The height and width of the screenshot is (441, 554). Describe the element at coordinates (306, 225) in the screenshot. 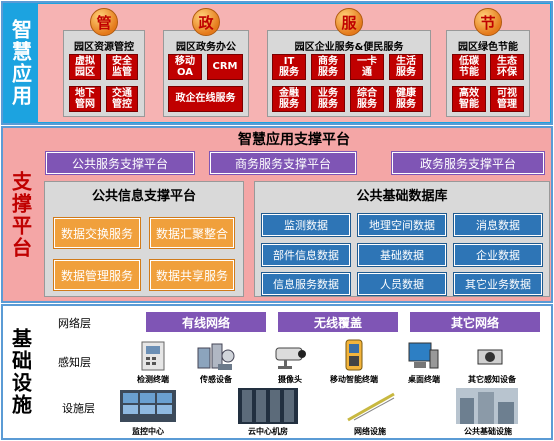

I see `db-monitoring: 监测数据` at that location.